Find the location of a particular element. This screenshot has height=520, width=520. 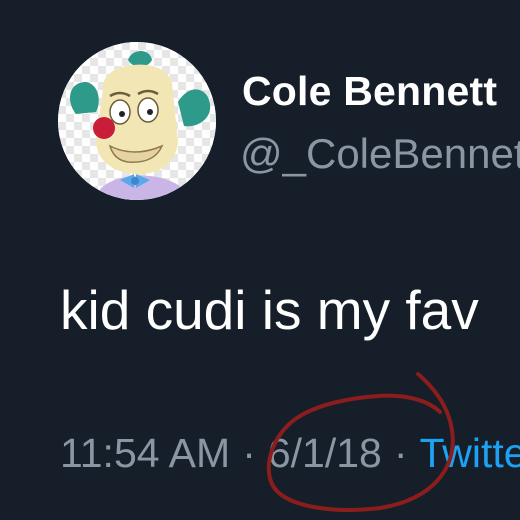

tweet-date: 6/1/18 is located at coordinates (325, 453).